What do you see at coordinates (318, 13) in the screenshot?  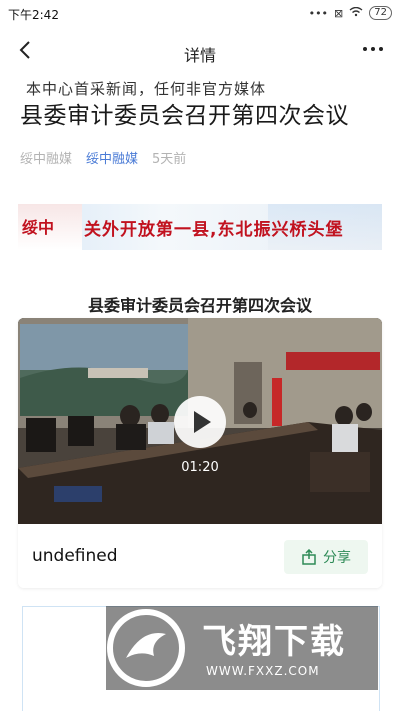 I see `dots-icon: •••` at bounding box center [318, 13].